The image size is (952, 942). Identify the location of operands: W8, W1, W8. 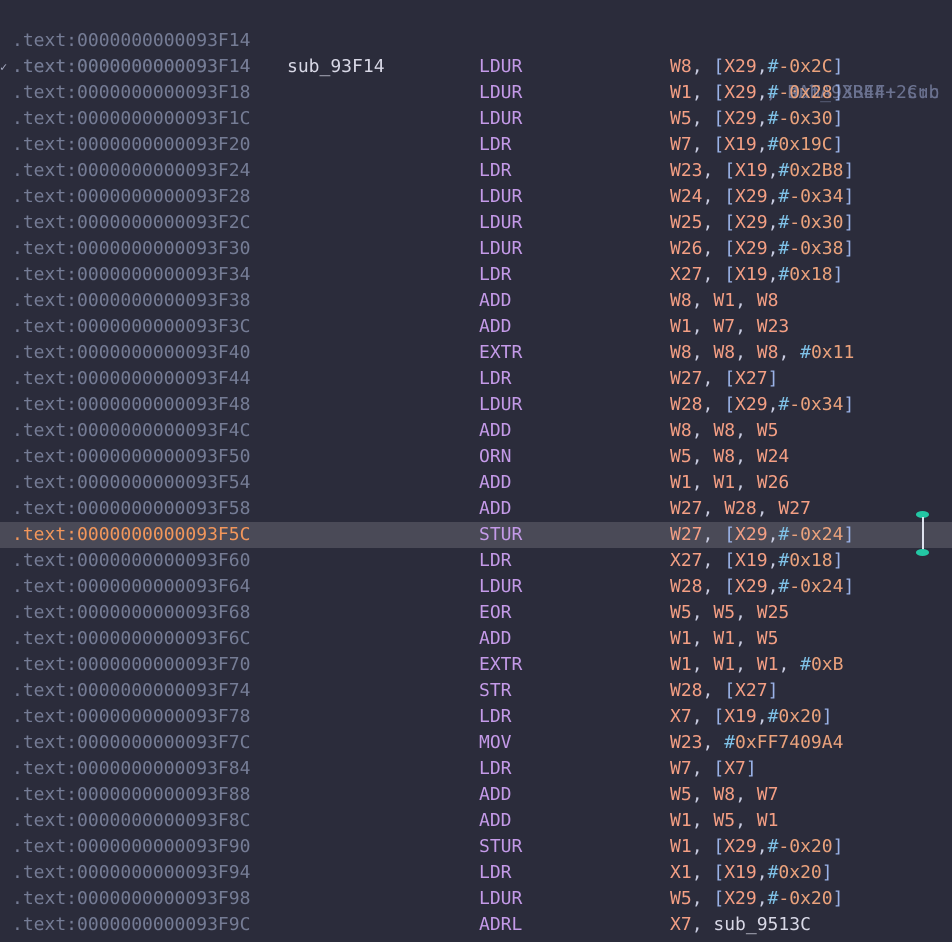
(724, 301).